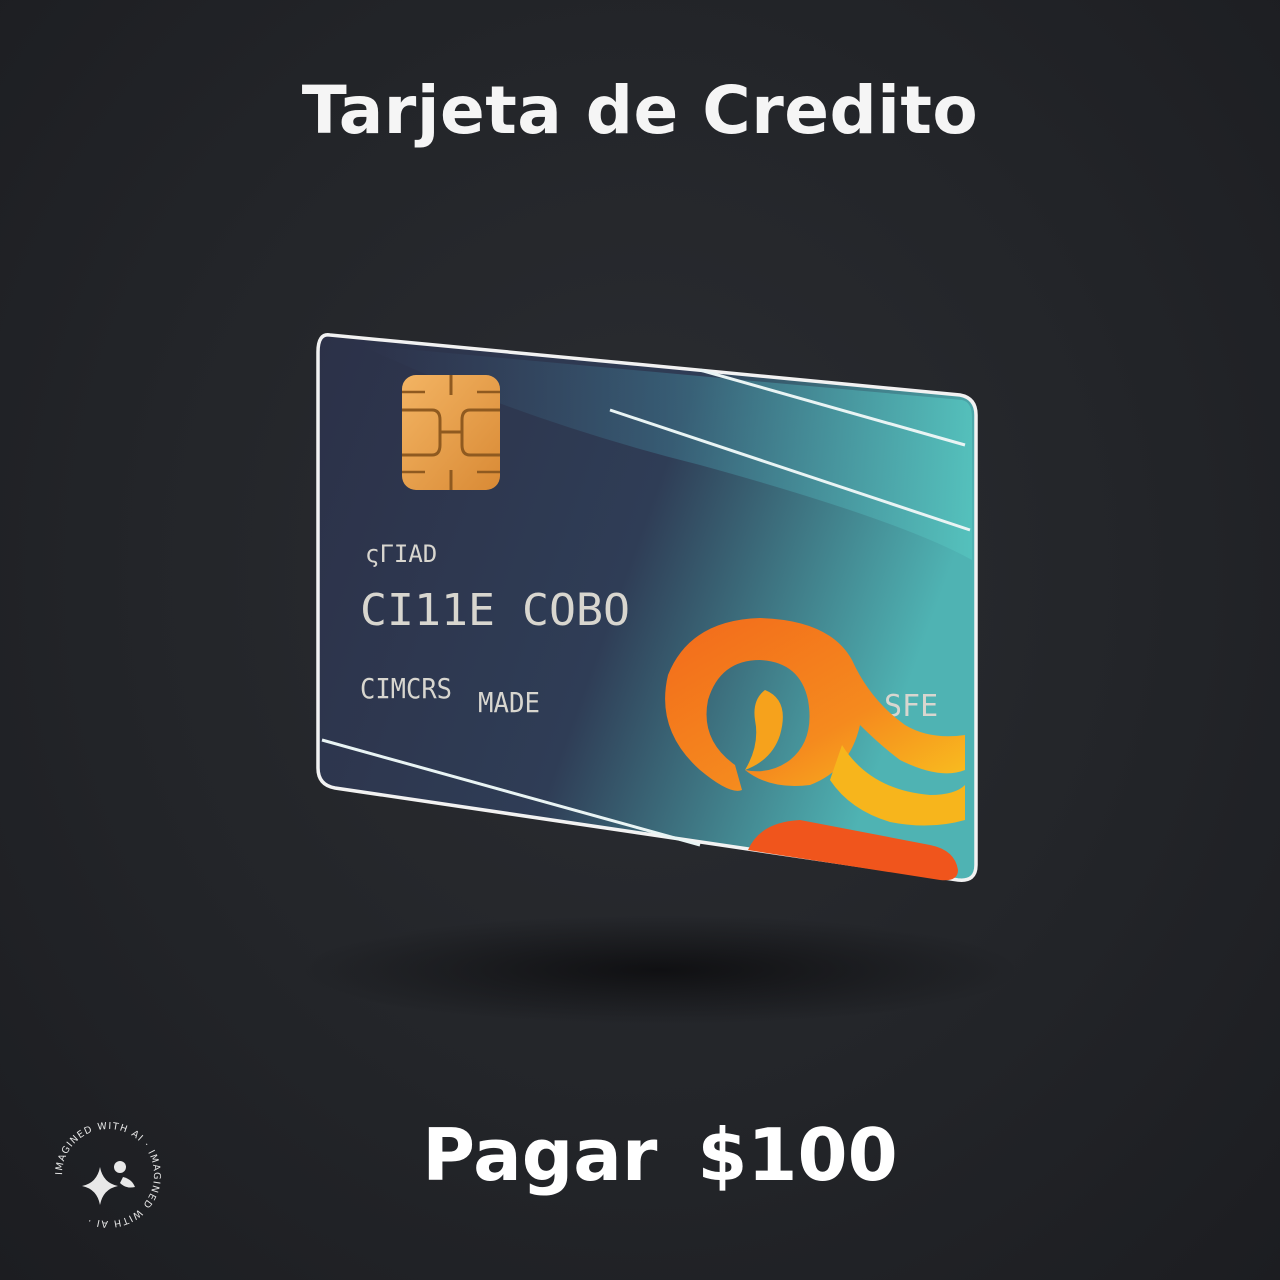 The height and width of the screenshot is (1280, 1280). I want to click on sparkle-icon, so click(108, 1183).